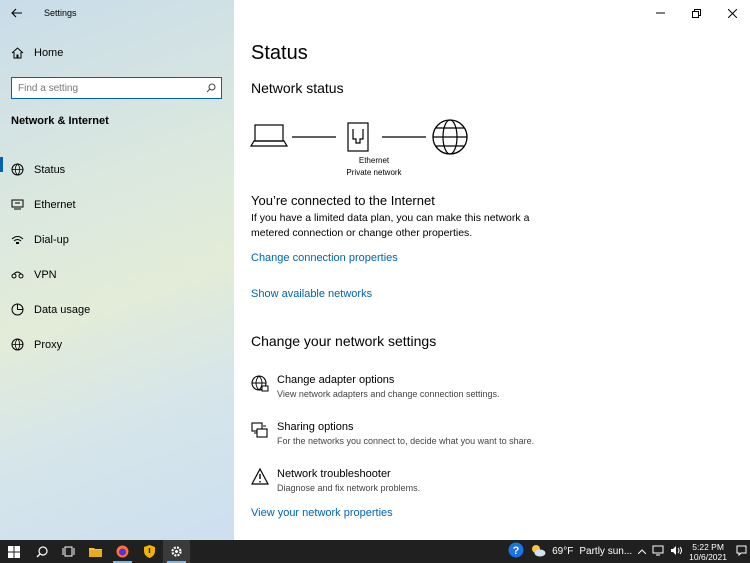 This screenshot has height=563, width=750. I want to click on sidebar-item-label: Status, so click(50, 169).